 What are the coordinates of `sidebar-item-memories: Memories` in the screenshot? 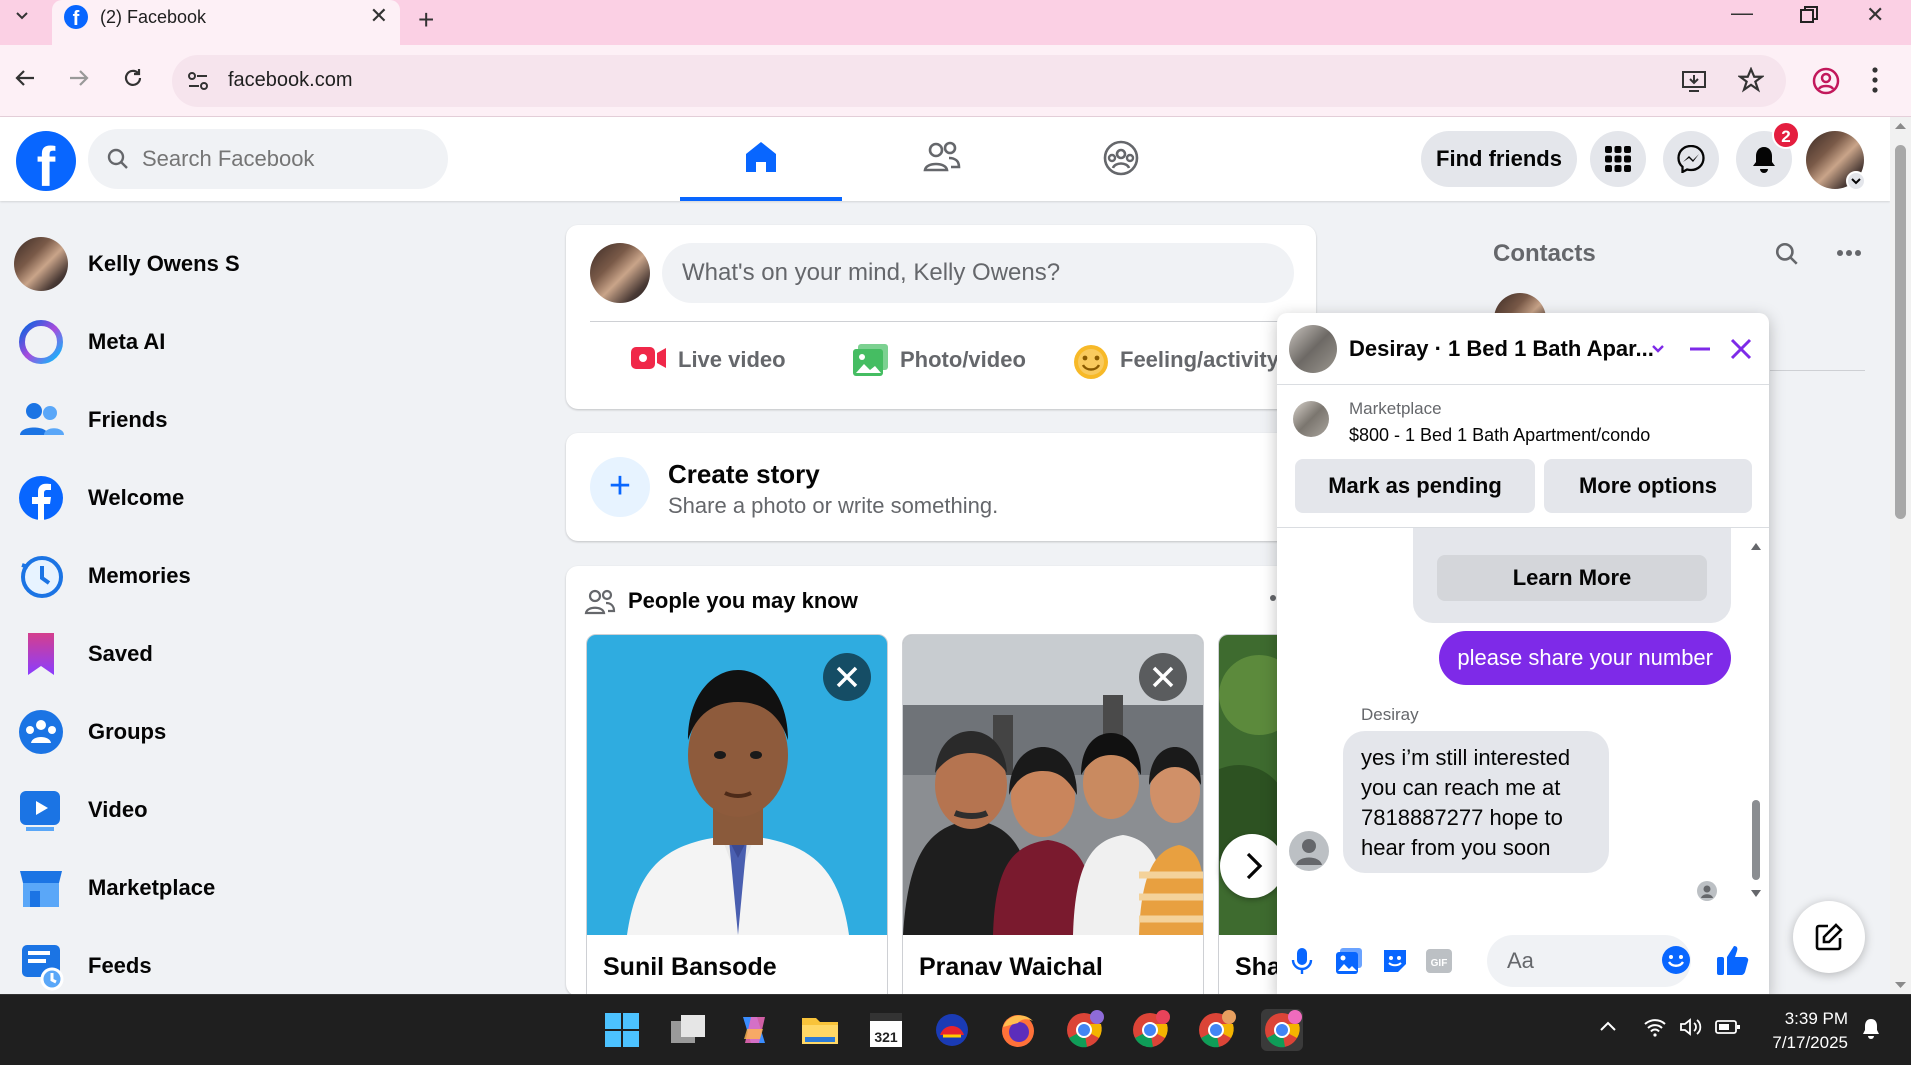 It's located at (274, 576).